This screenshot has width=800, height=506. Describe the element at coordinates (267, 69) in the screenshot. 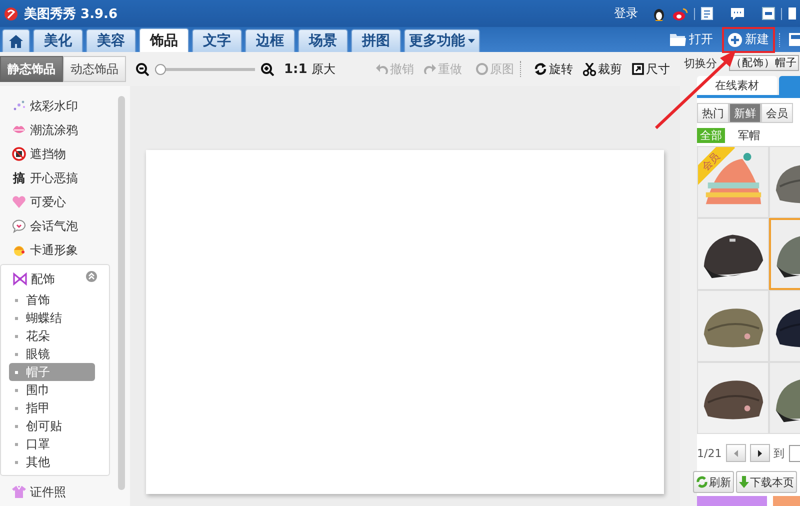

I see `zoom-in-icon` at that location.